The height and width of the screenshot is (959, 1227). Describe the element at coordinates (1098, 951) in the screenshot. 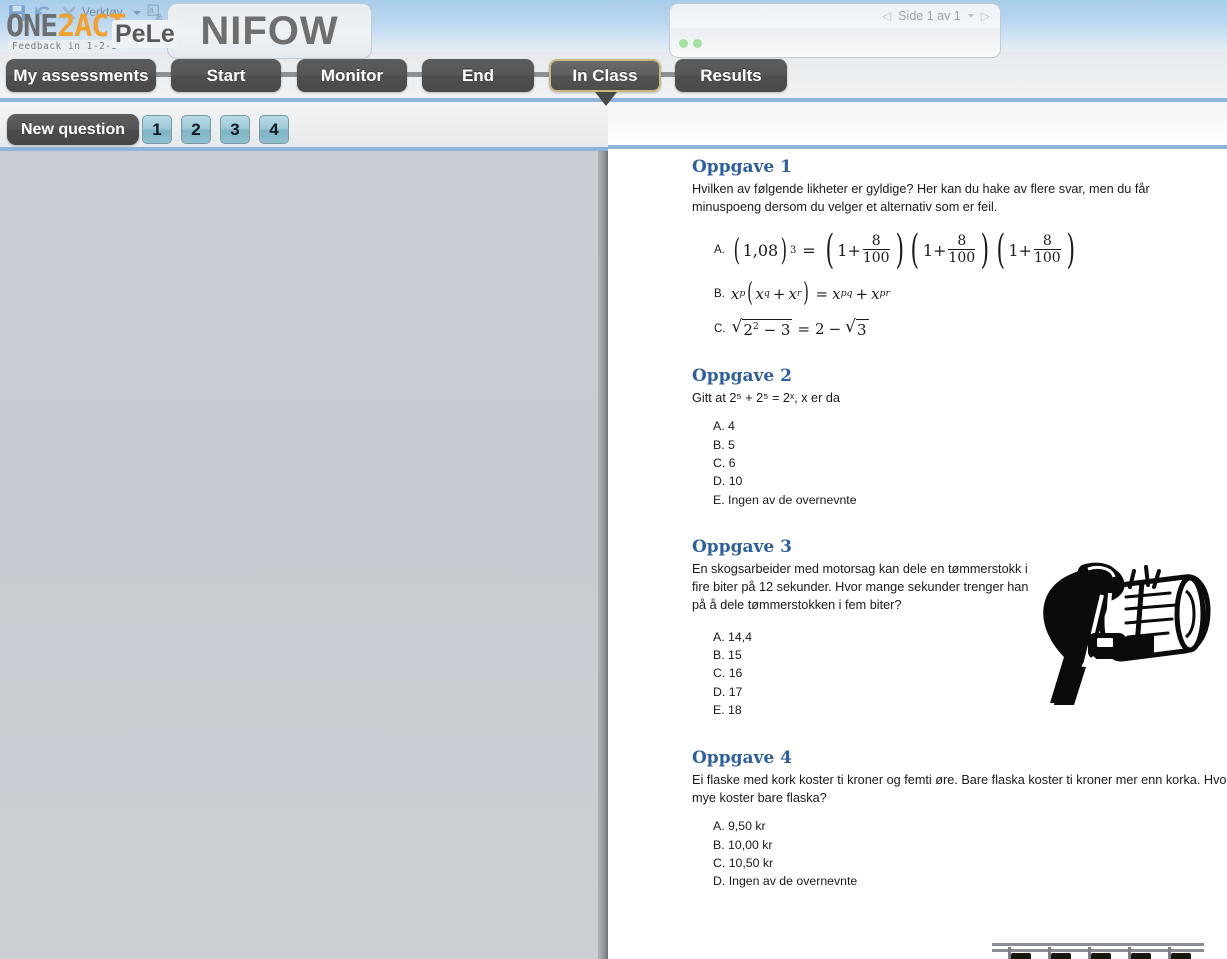

I see `bottle-rack` at that location.